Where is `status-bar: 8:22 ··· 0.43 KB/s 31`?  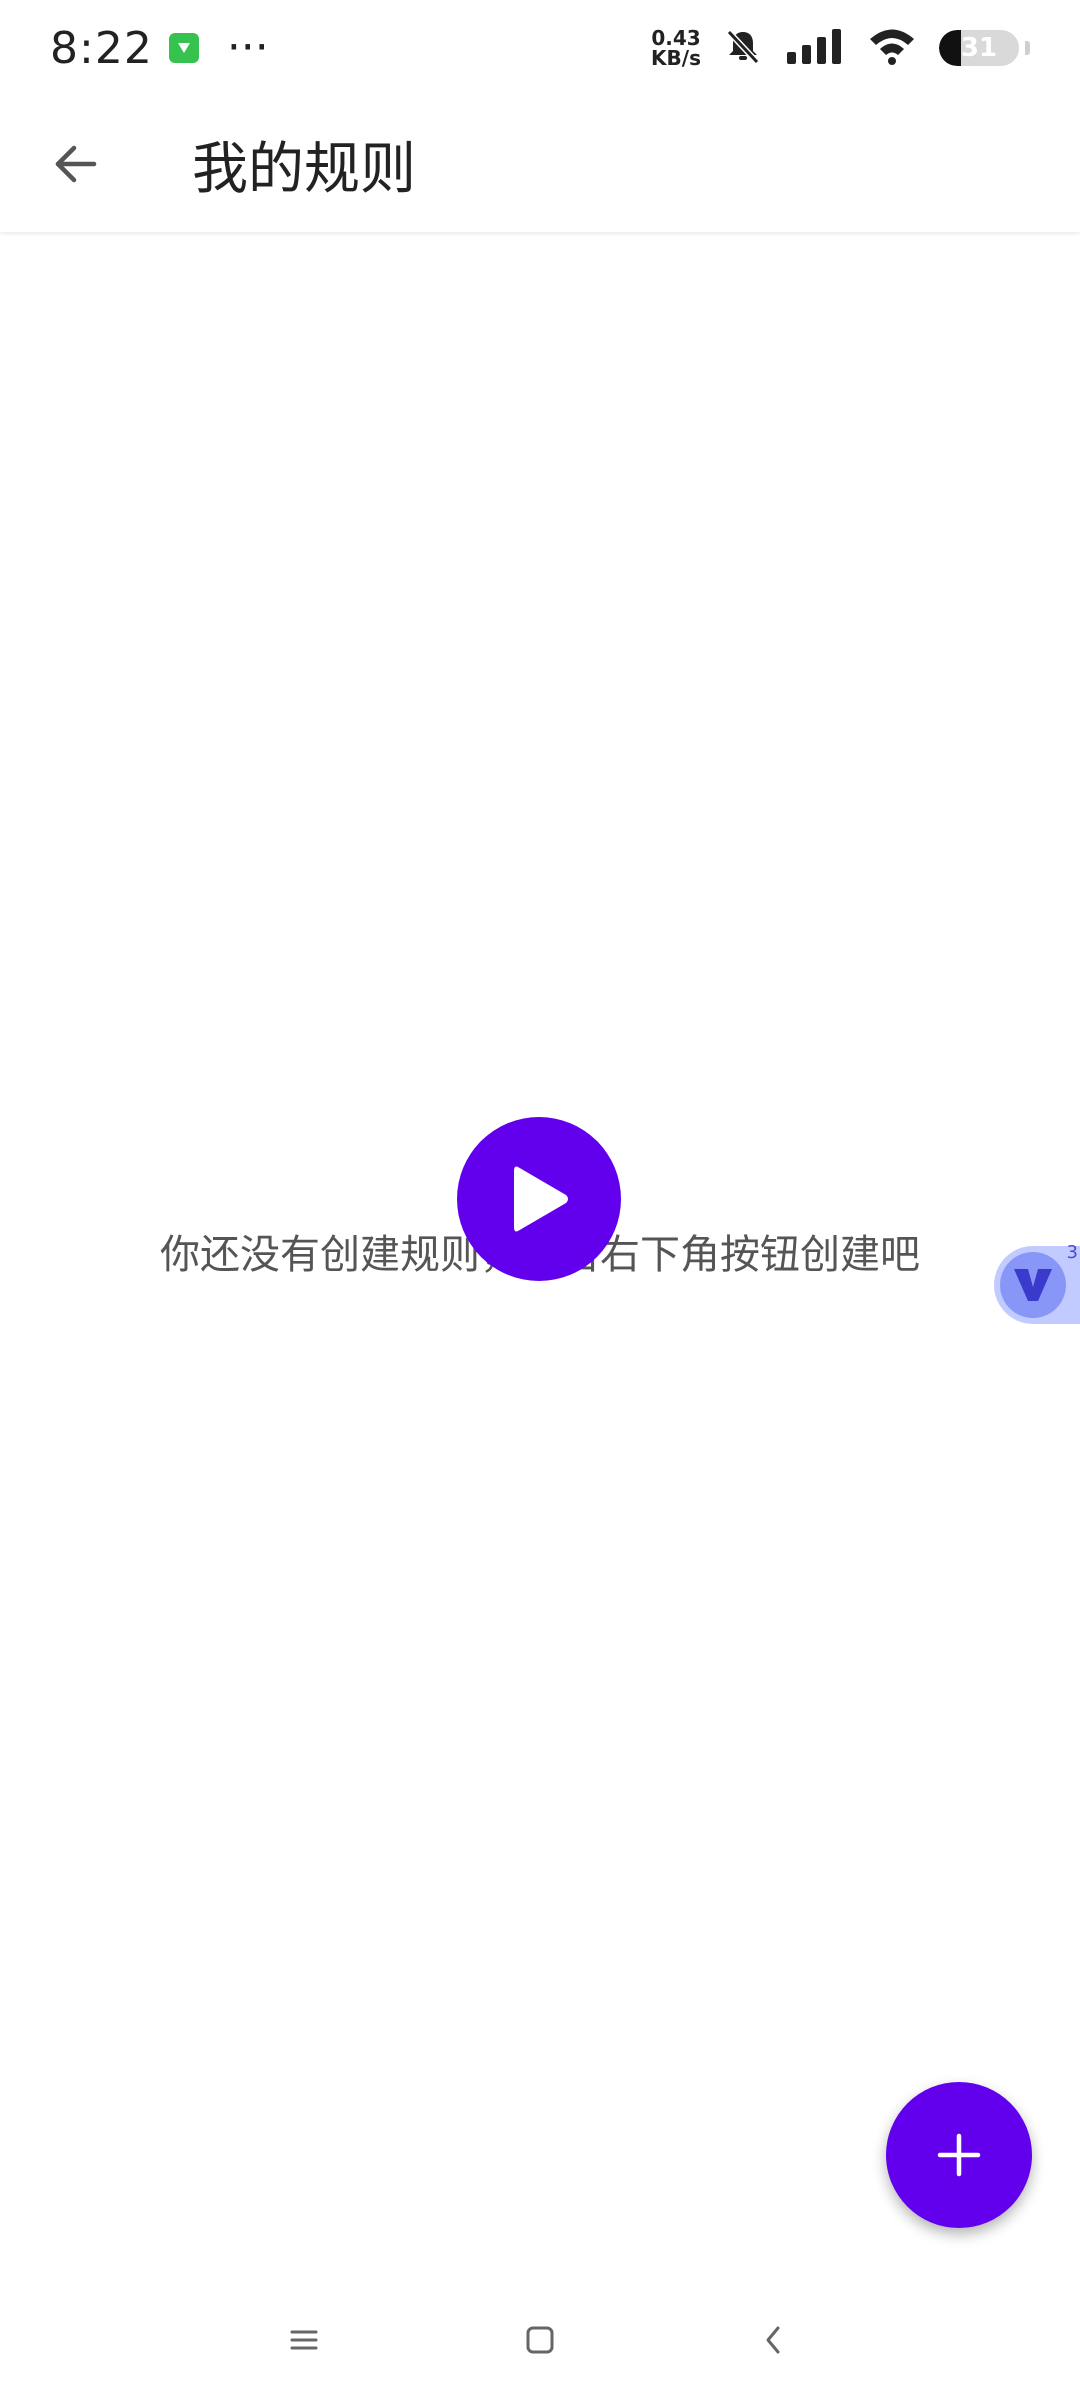 status-bar: 8:22 ··· 0.43 KB/s 31 is located at coordinates (540, 48).